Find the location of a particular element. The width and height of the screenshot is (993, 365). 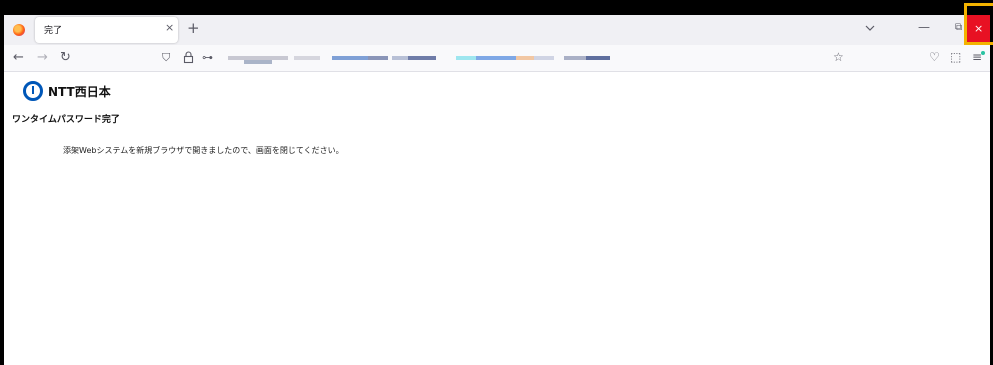

restore-icon: ⧉ is located at coordinates (958, 27).